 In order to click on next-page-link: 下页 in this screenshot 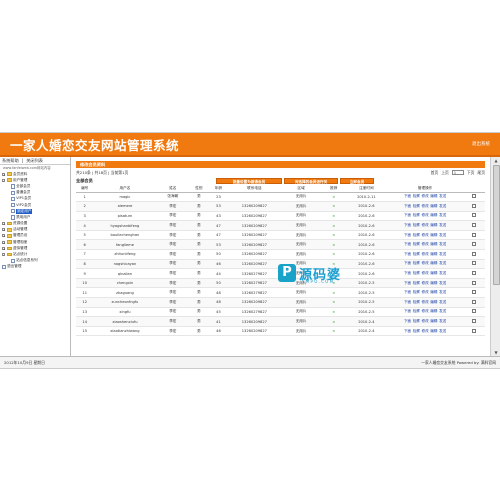, I will do `click(471, 173)`.